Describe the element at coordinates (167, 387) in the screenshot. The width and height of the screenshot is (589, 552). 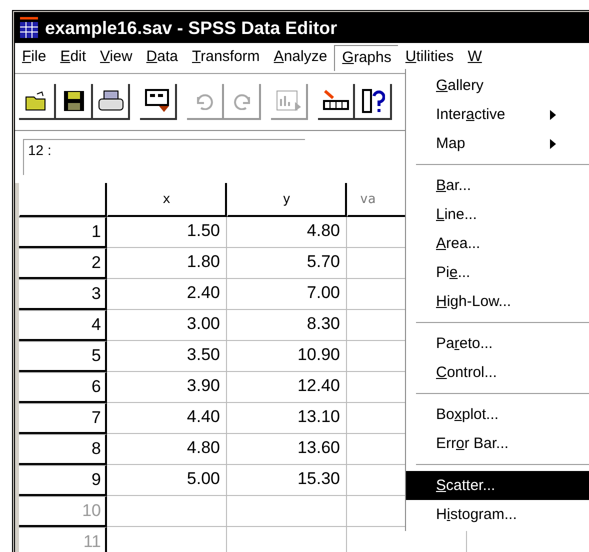
I see `table-cell: 3.90` at that location.